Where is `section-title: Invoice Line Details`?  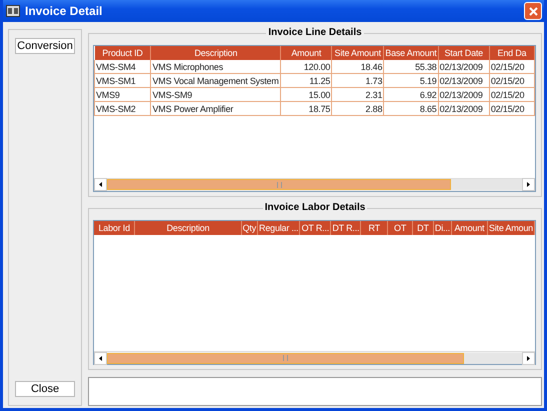 section-title: Invoice Line Details is located at coordinates (315, 32).